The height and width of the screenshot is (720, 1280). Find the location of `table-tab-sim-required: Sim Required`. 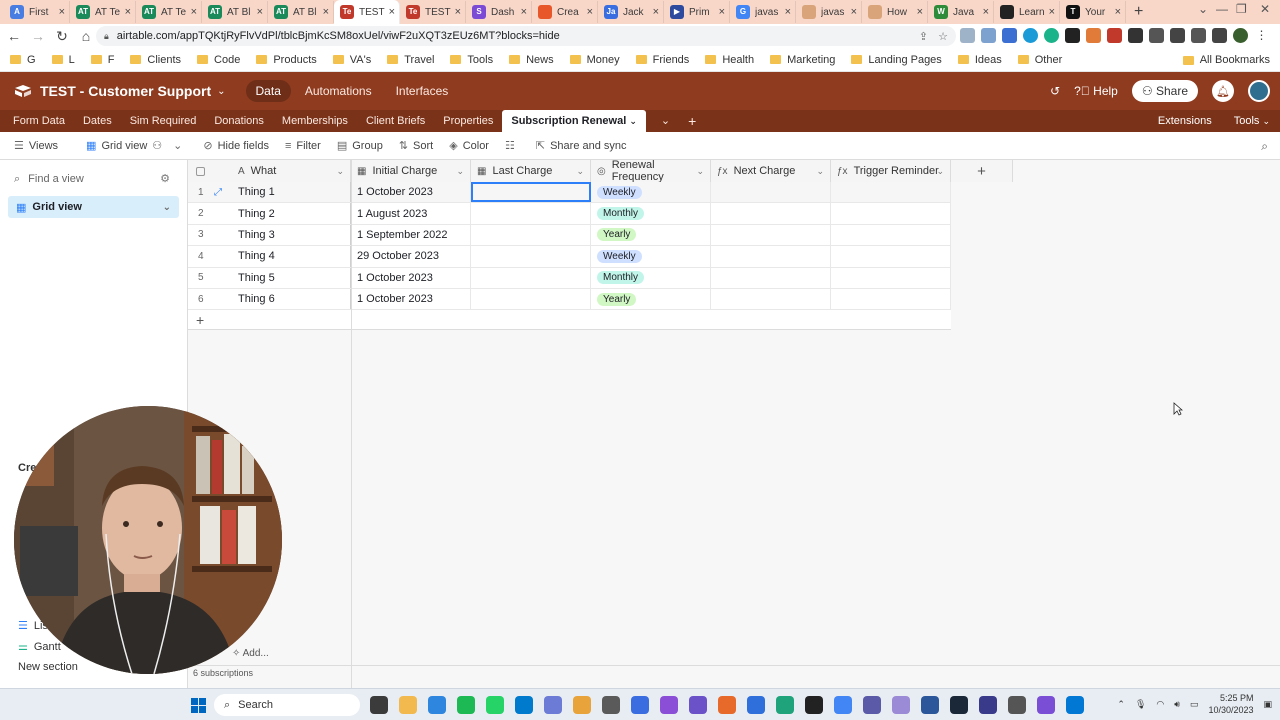

table-tab-sim-required: Sim Required is located at coordinates (163, 121).